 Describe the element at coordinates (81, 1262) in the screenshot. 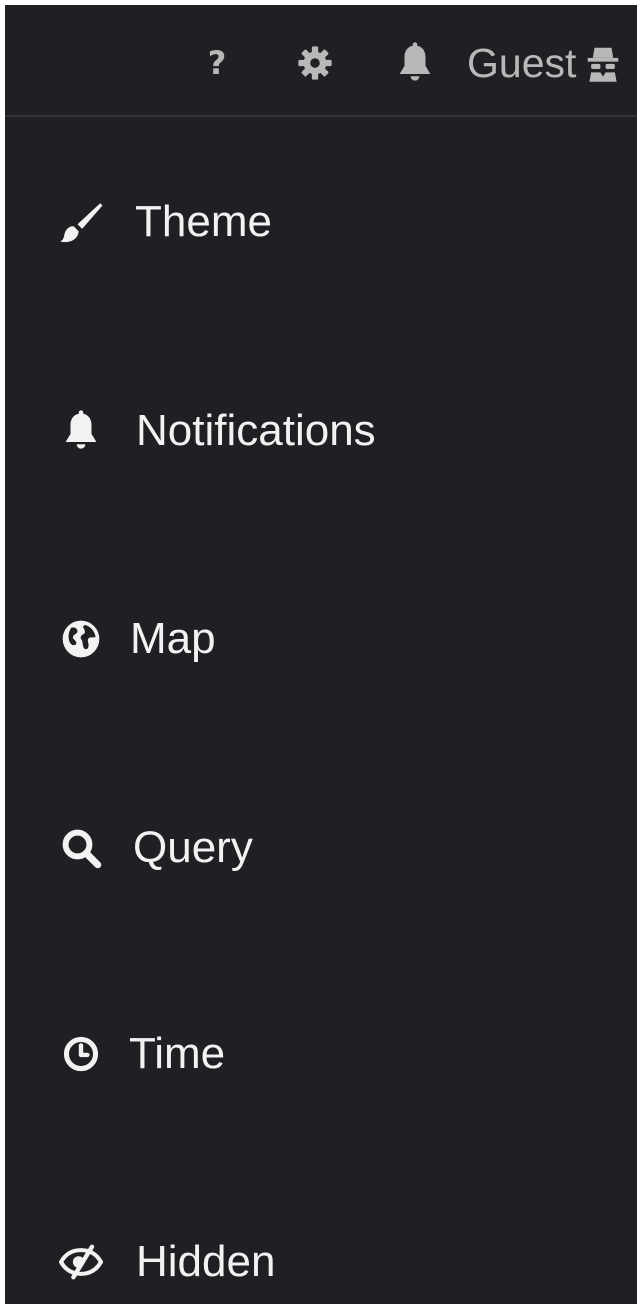

I see `eye-slash-icon` at that location.